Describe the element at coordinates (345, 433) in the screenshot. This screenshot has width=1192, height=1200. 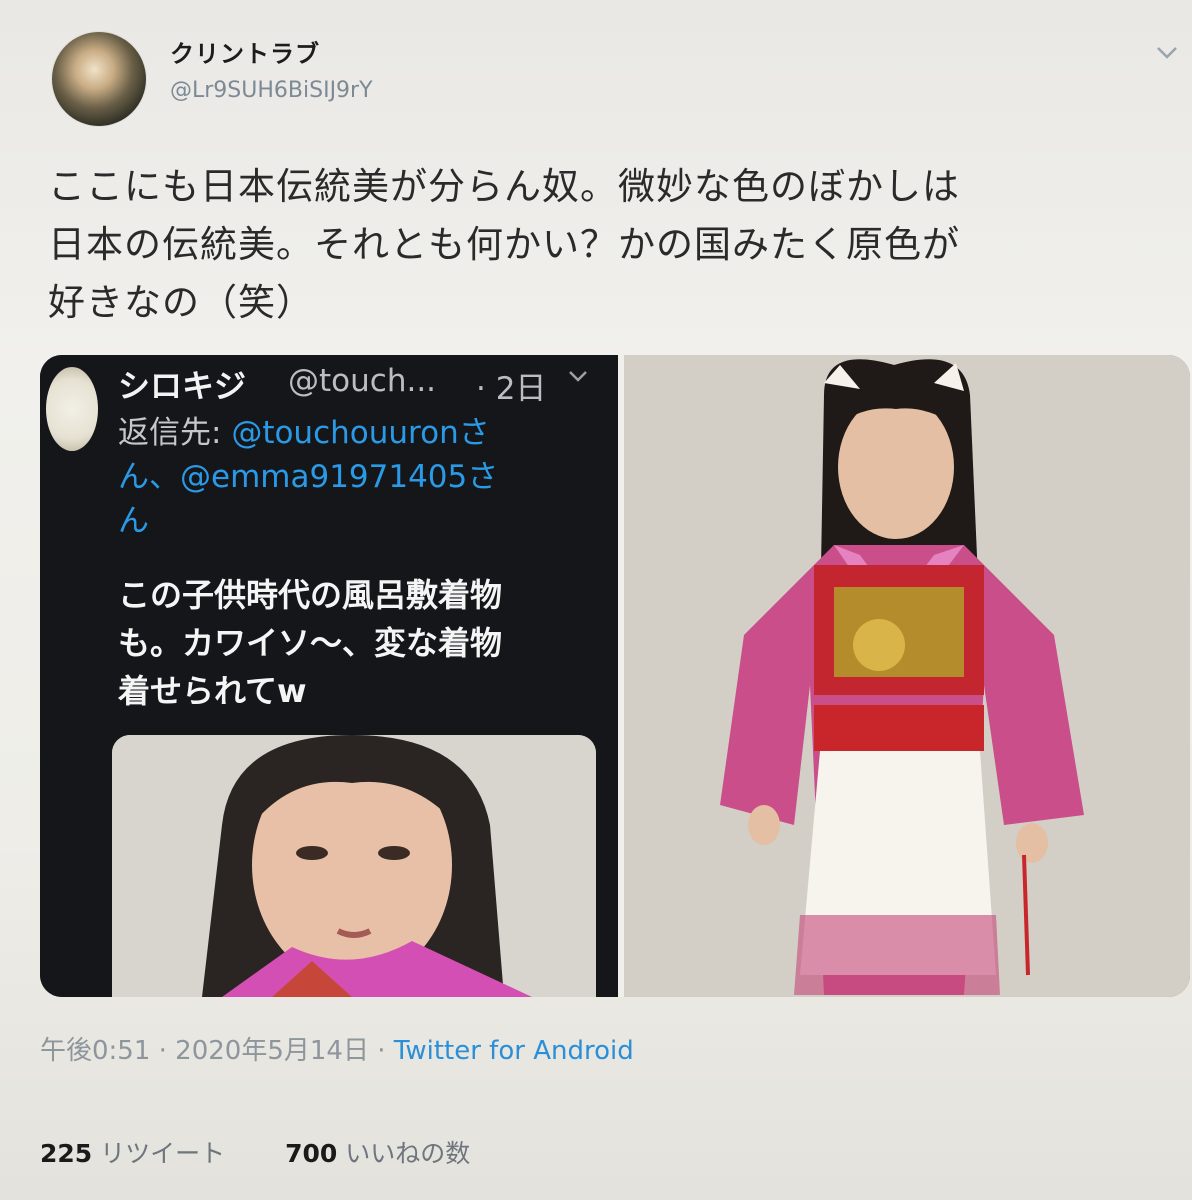
I see `reply-mention: @touchouuron` at that location.